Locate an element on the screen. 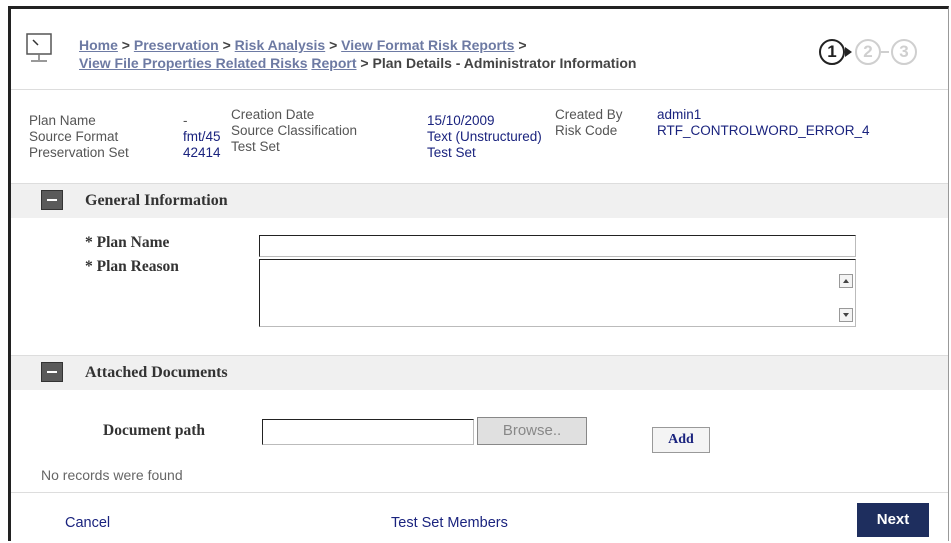  test-set-label: Test Set is located at coordinates (255, 146).